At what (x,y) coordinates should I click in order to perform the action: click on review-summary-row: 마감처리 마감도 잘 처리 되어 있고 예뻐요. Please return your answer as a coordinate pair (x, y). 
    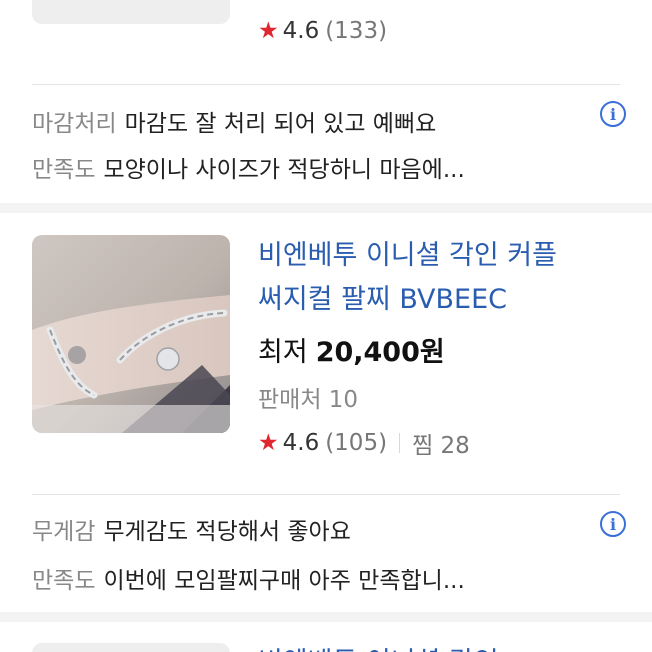
    Looking at the image, I should click on (234, 121).